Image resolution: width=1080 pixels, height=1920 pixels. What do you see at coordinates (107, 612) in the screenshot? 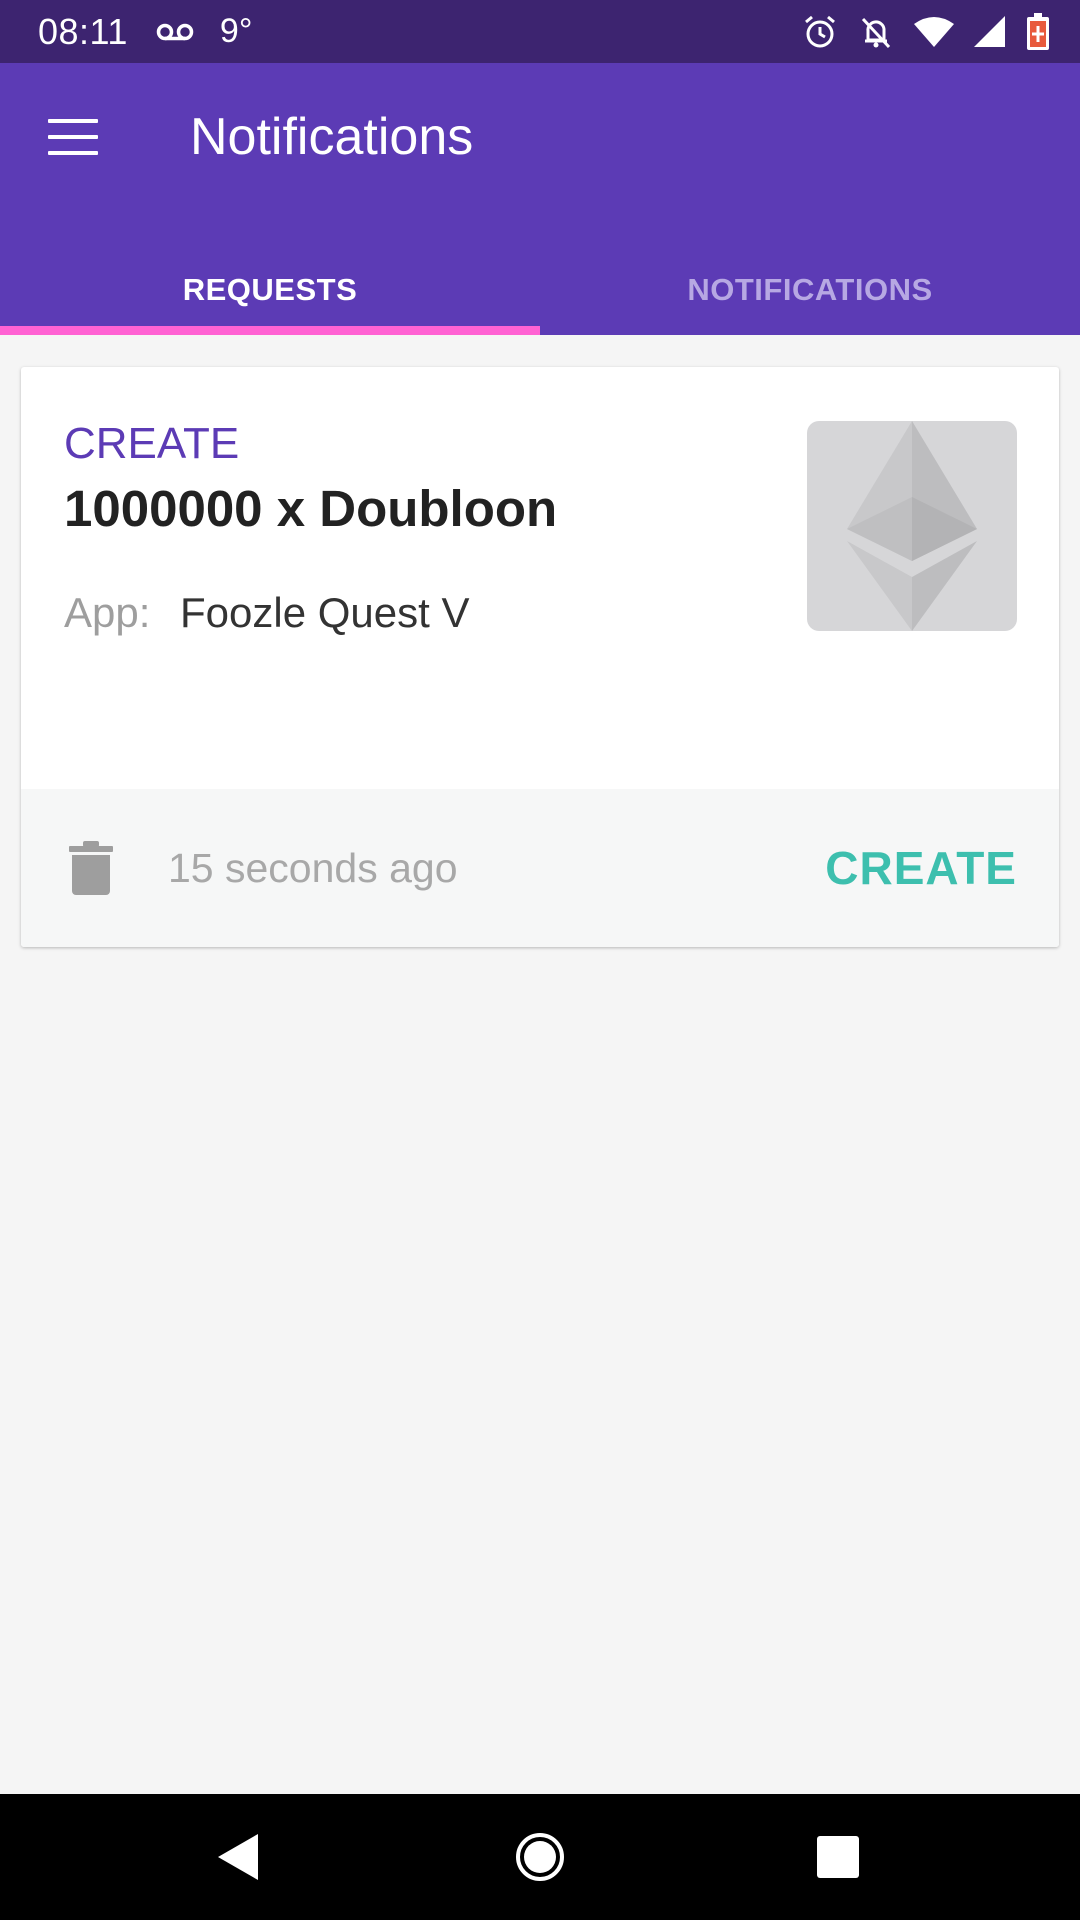
I see `app-label: App:` at bounding box center [107, 612].